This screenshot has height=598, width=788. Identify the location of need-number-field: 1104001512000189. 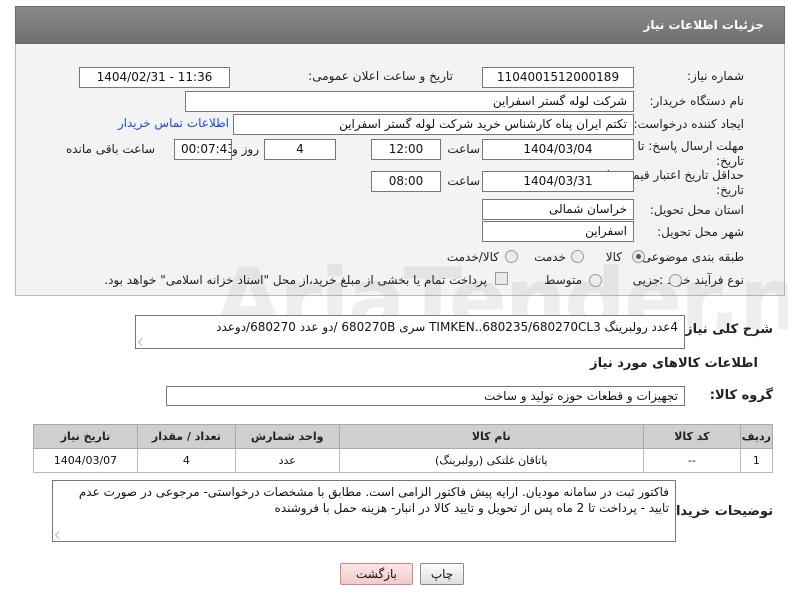
(558, 77).